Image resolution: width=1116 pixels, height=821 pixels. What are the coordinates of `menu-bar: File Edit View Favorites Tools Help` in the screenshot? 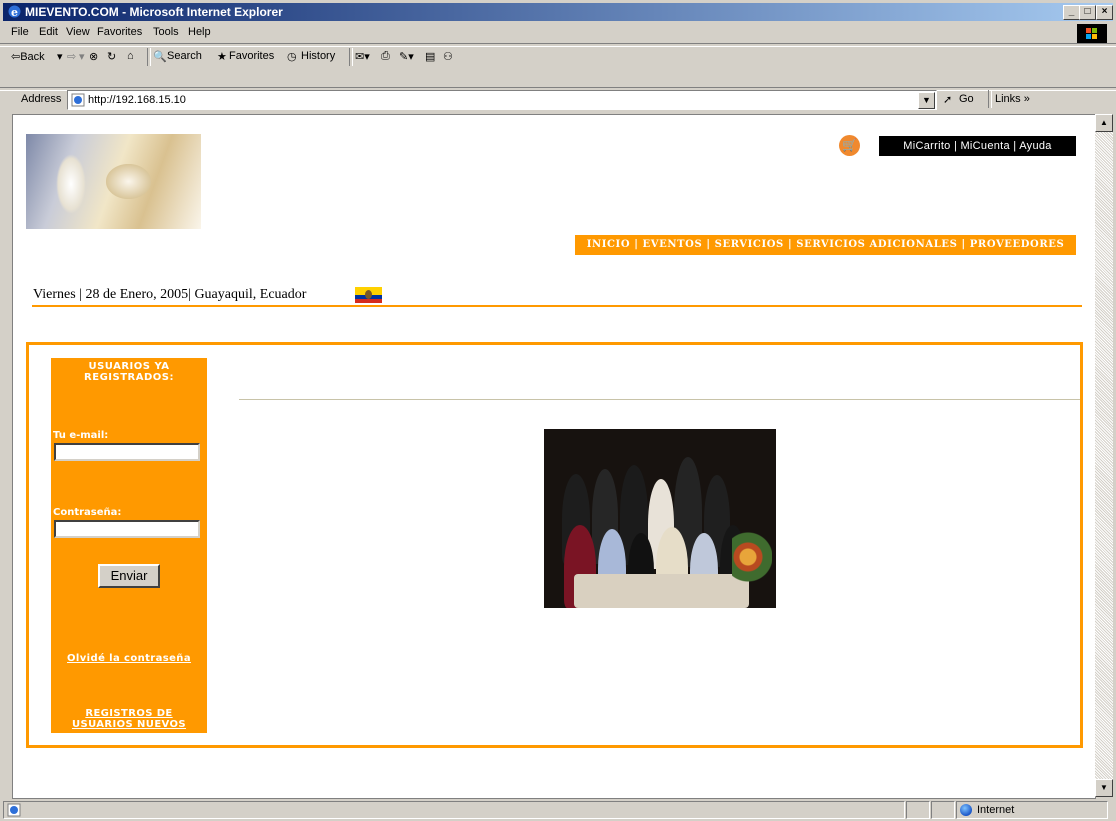 It's located at (558, 33).